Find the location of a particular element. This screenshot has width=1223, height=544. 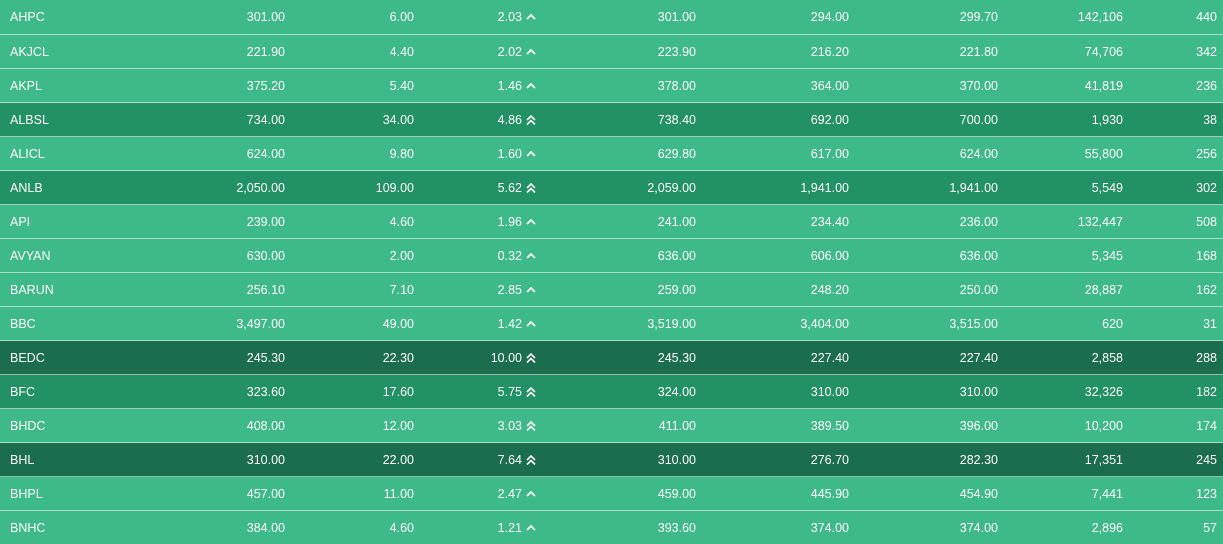

low-cell-value: 236.00 is located at coordinates (978, 221).